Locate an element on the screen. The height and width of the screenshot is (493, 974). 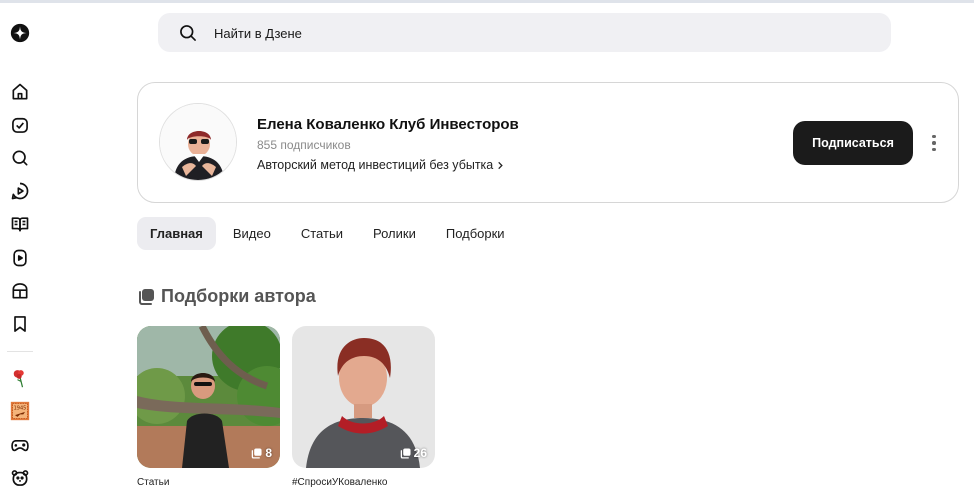
subscriber-count: 855 подписчиков is located at coordinates (304, 145).